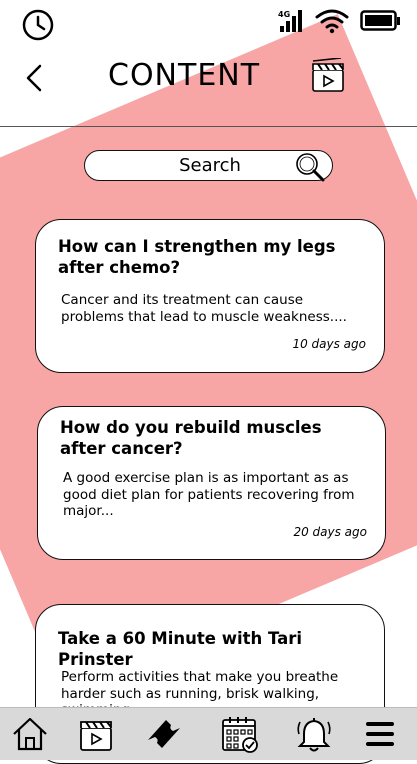 Image resolution: width=417 pixels, height=764 pixels. I want to click on article-timestamp: 10 days ago, so click(329, 344).